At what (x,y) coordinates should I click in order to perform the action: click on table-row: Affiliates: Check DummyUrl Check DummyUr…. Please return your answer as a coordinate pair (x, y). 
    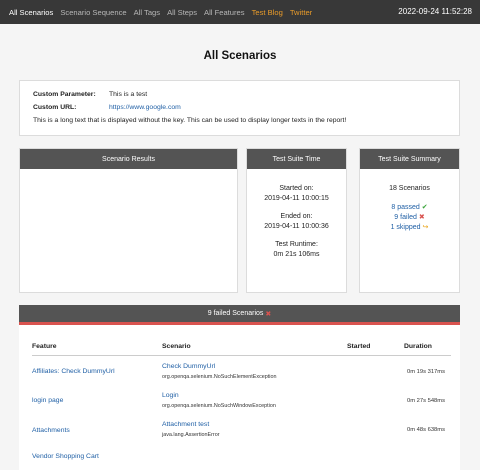
    Looking at the image, I should click on (241, 377).